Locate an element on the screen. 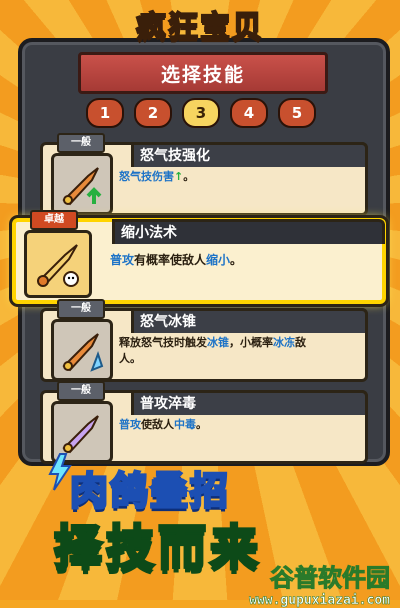 Image resolution: width=400 pixels, height=608 pixels. skill-description: 普攻使敌人中毒。 is located at coordinates (238, 425).